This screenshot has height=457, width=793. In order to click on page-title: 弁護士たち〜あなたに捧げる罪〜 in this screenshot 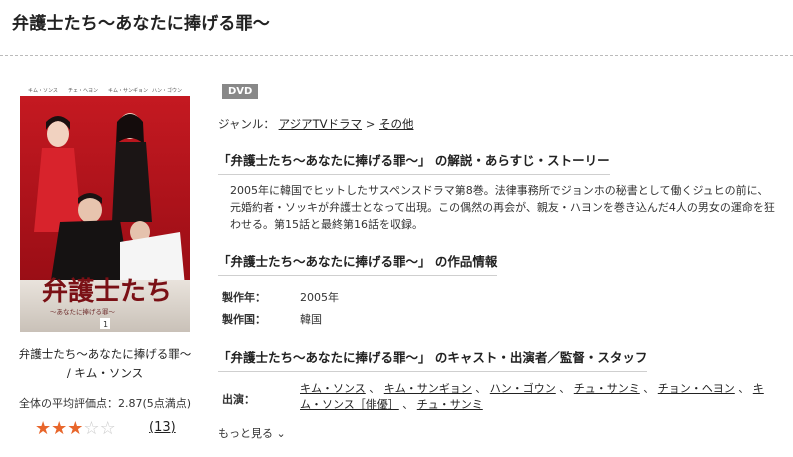, I will do `click(141, 24)`.